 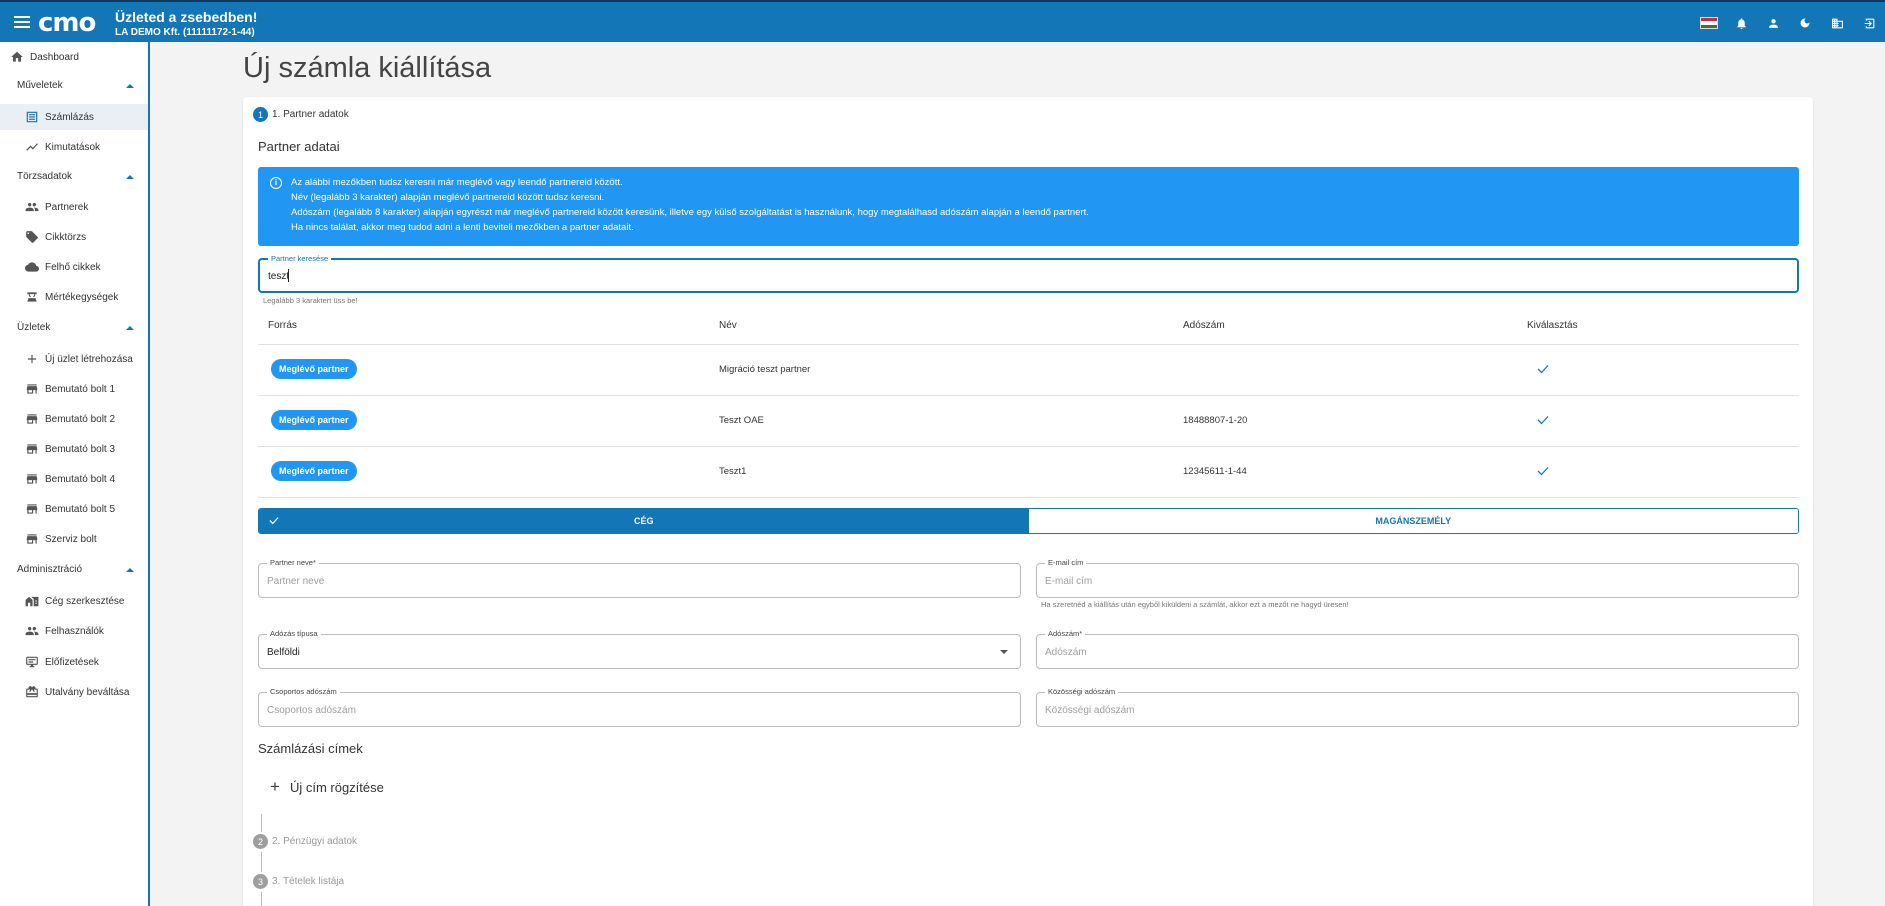 What do you see at coordinates (80, 479) in the screenshot?
I see `sidebar-item-label: Bemutató bolt 4` at bounding box center [80, 479].